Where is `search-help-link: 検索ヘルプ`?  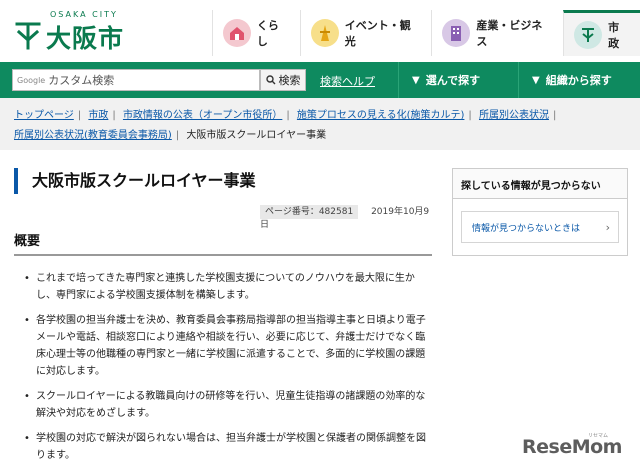 search-help-link: 検索ヘルプ is located at coordinates (347, 81).